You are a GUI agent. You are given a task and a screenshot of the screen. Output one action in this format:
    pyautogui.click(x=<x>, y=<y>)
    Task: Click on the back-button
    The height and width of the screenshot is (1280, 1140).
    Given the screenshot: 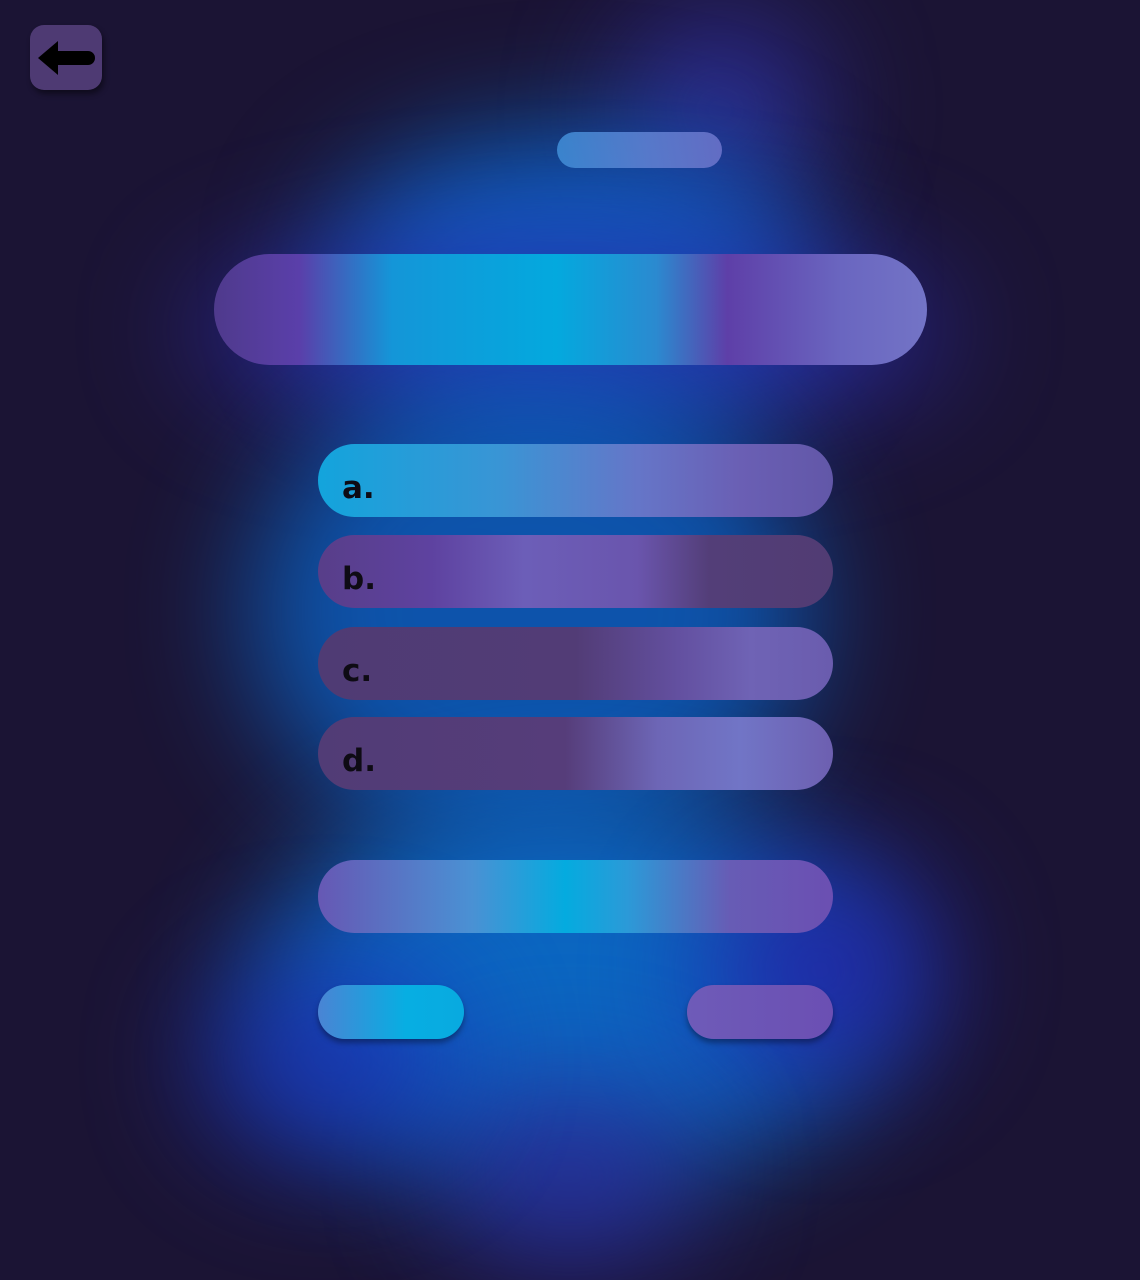 What is the action you would take?
    pyautogui.click(x=66, y=57)
    